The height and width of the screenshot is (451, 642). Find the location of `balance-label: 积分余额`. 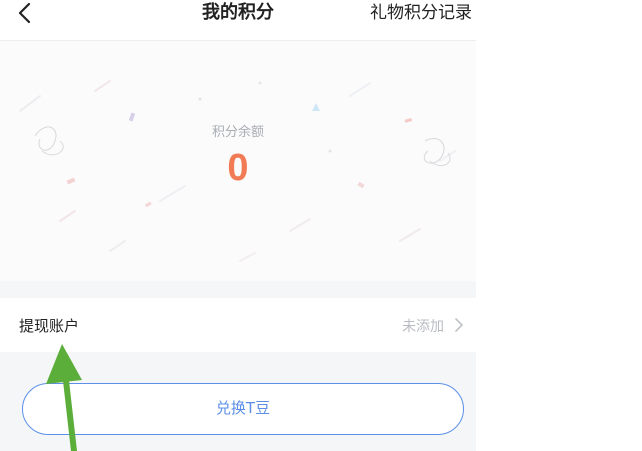

balance-label: 积分余额 is located at coordinates (237, 132).